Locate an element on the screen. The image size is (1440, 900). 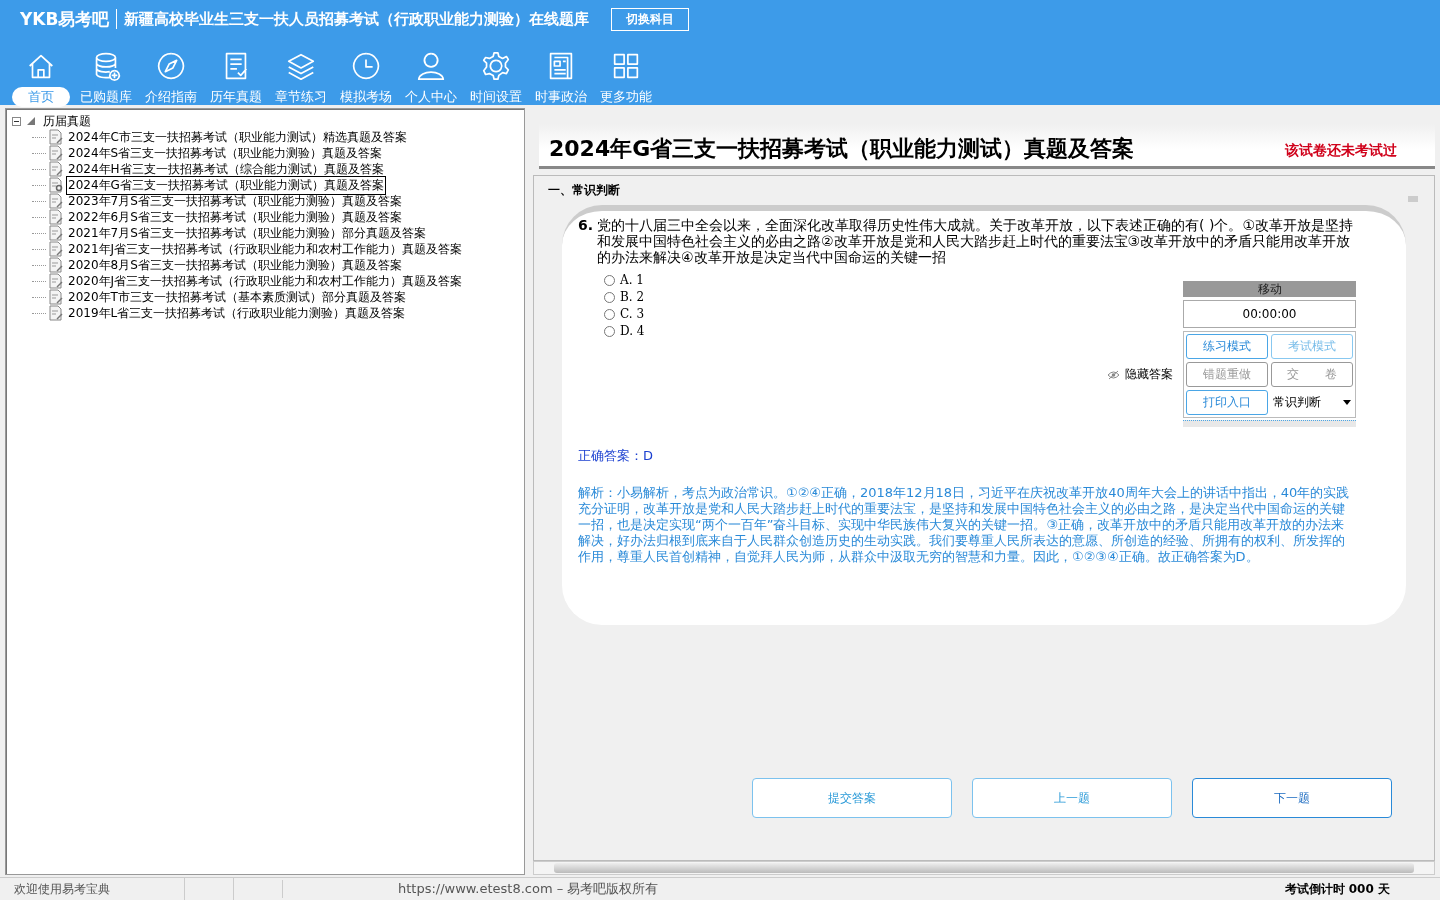
section-heading: 一、常识判断 is located at coordinates (584, 190).